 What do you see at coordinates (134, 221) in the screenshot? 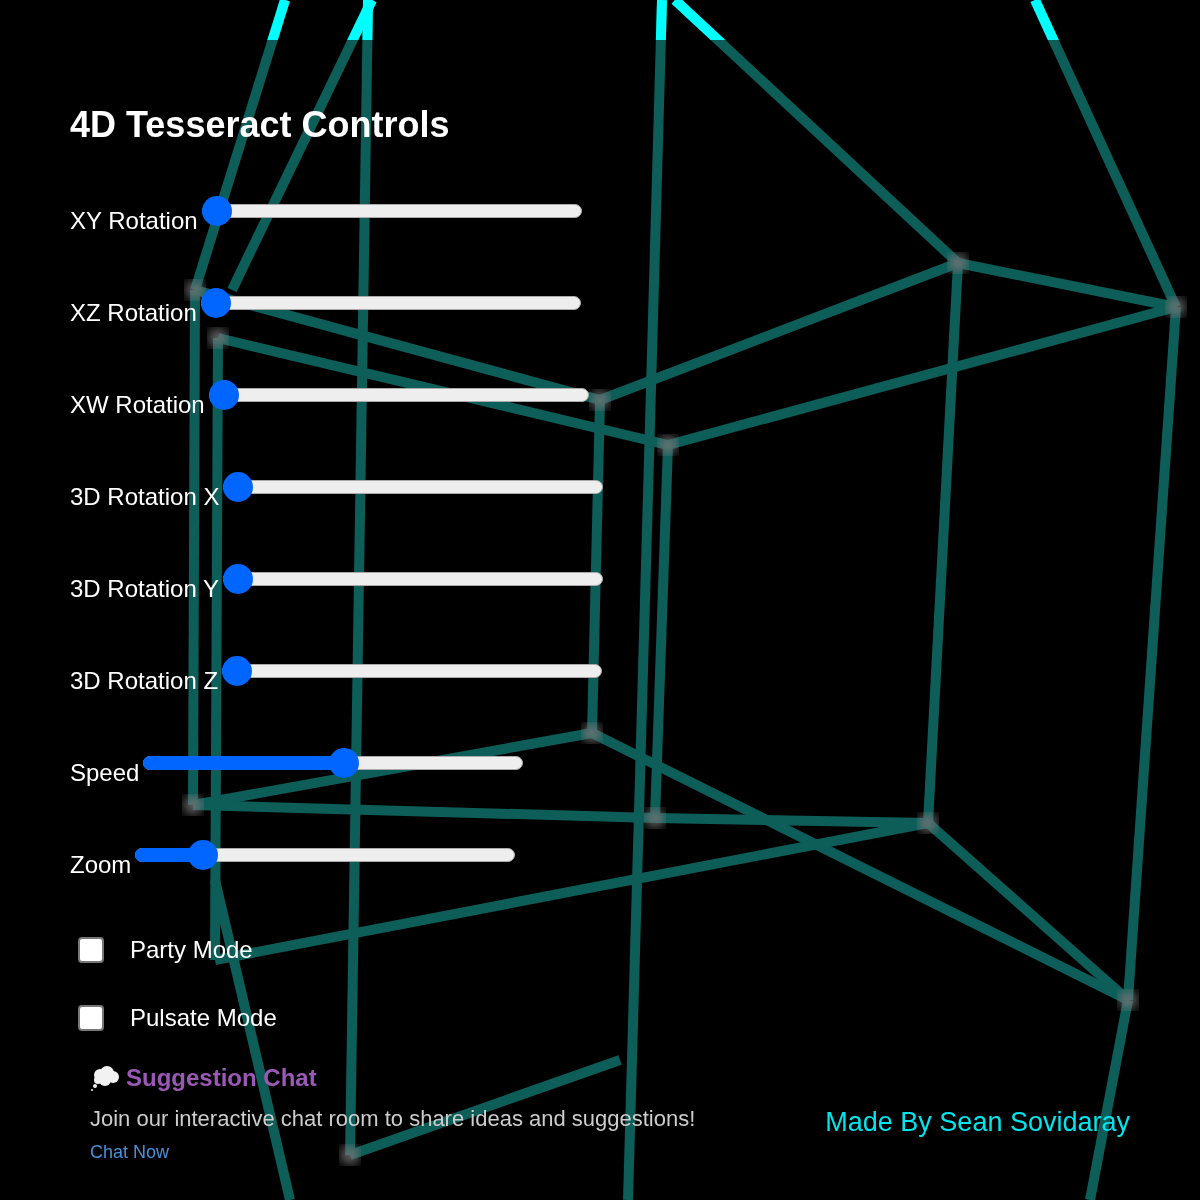
I see `slider-label: XY Rotation` at bounding box center [134, 221].